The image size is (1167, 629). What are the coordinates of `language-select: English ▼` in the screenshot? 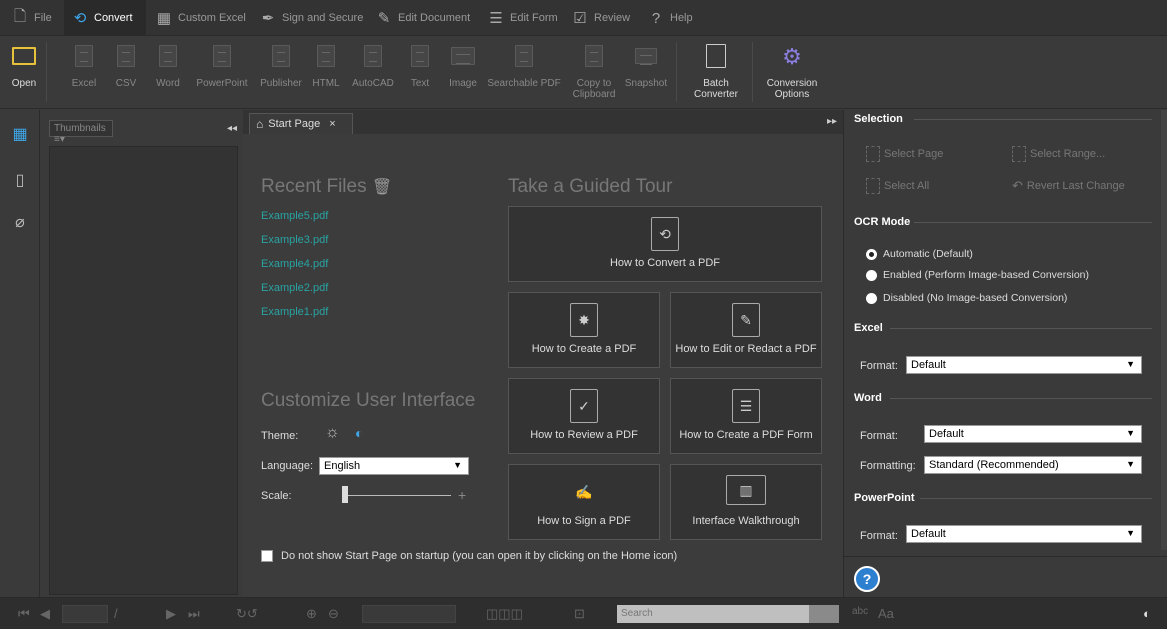 It's located at (394, 466).